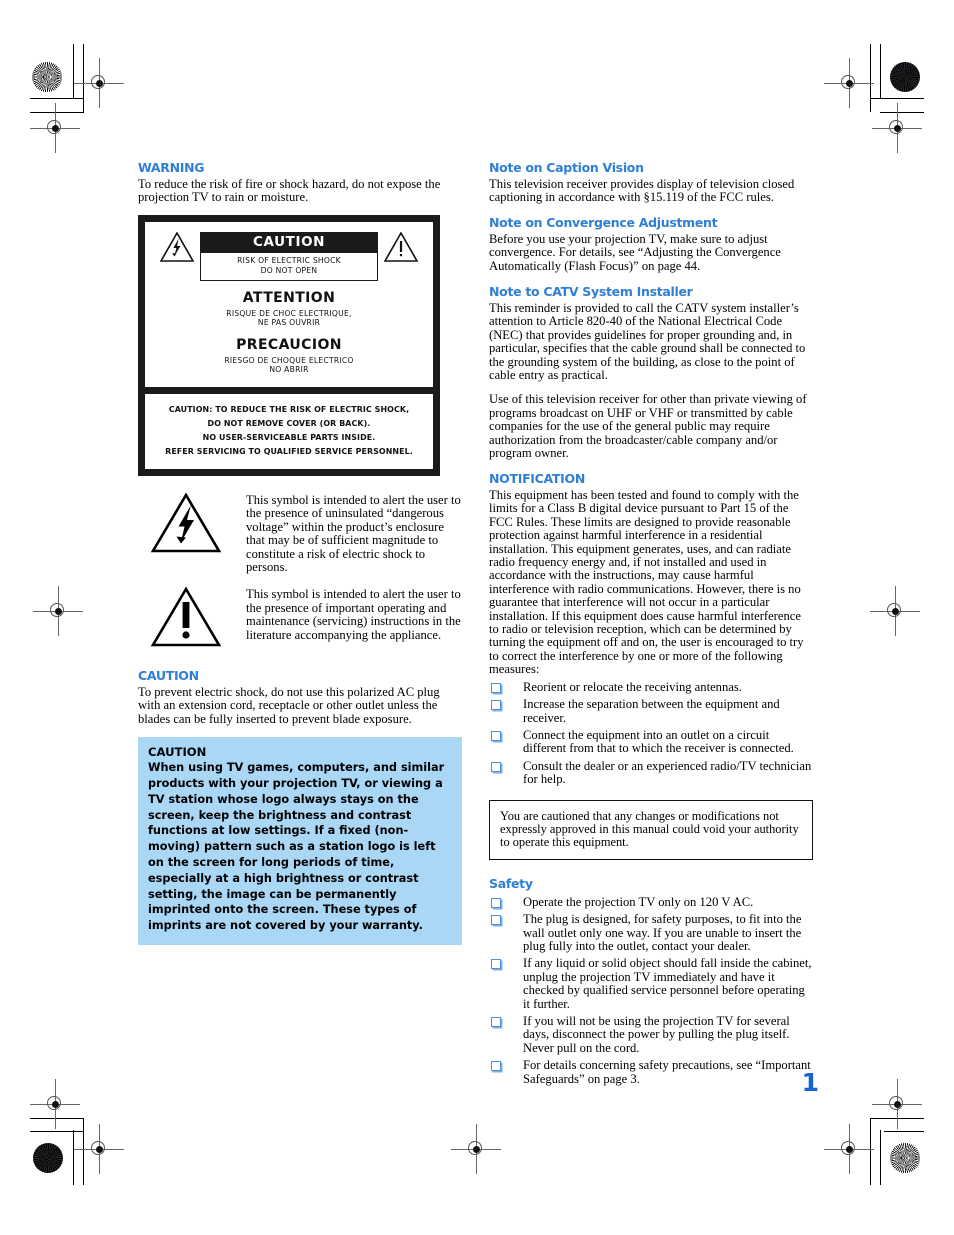 This screenshot has width=954, height=1235. I want to click on caution-subtext-line-1: RISK OF ELECTRIC SHOCK, so click(289, 261).